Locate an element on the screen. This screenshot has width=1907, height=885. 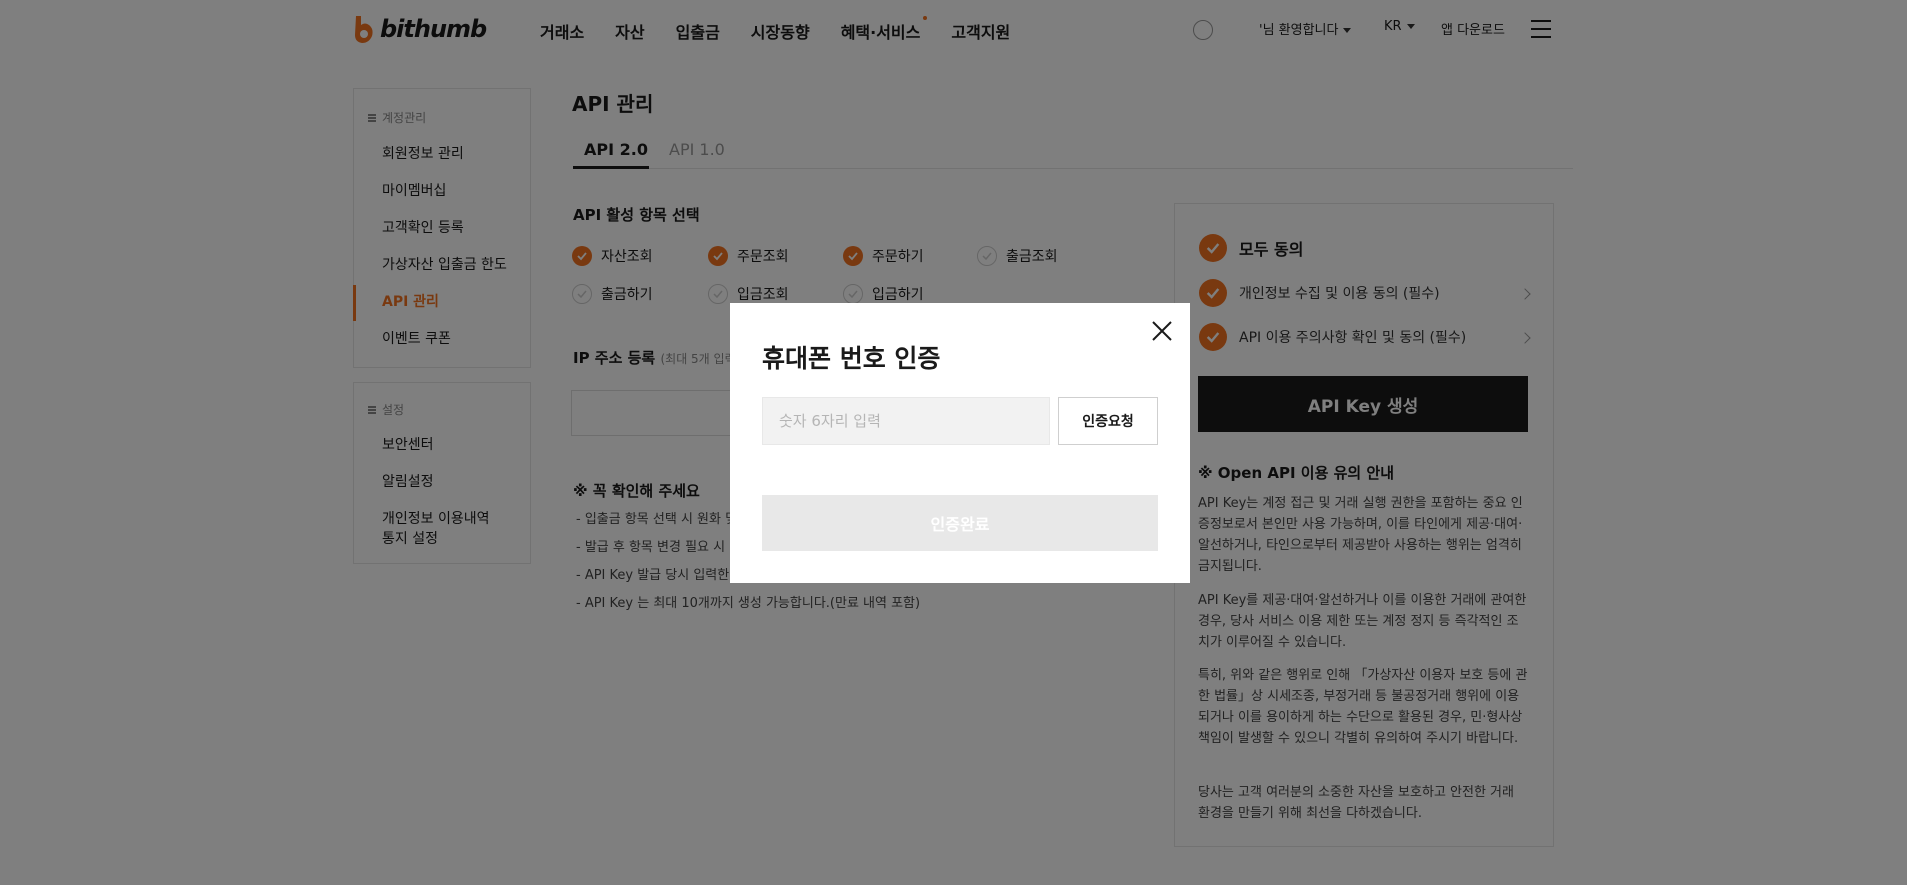
phone-verification-modal: 휴대폰 번호 인증 인증요청 인증완료 is located at coordinates (960, 443).